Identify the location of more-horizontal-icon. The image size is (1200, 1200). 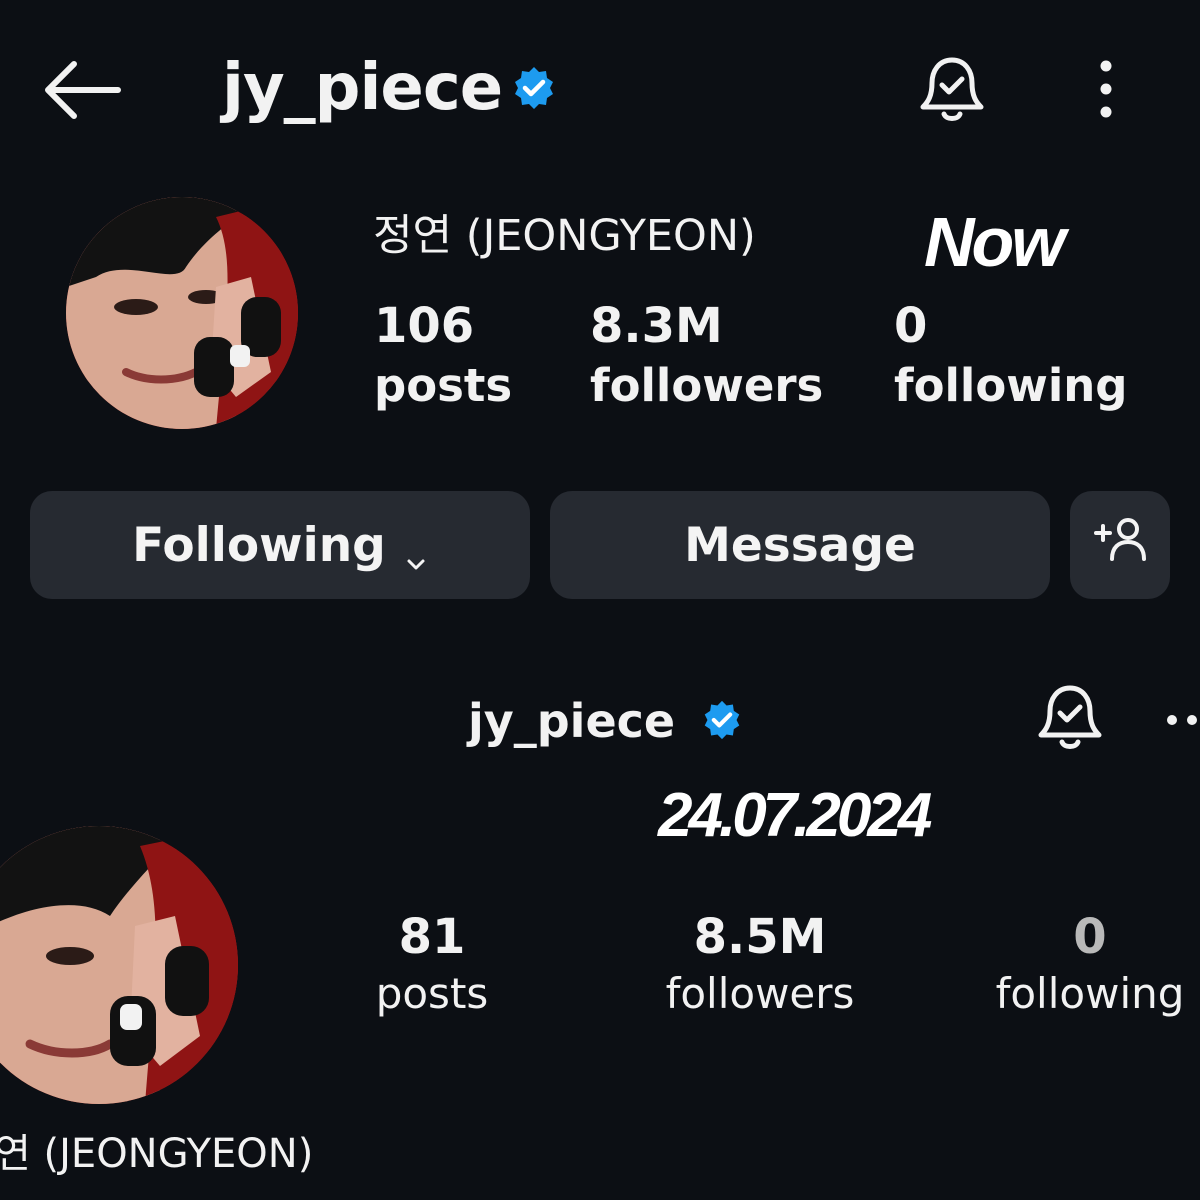
(1180, 720).